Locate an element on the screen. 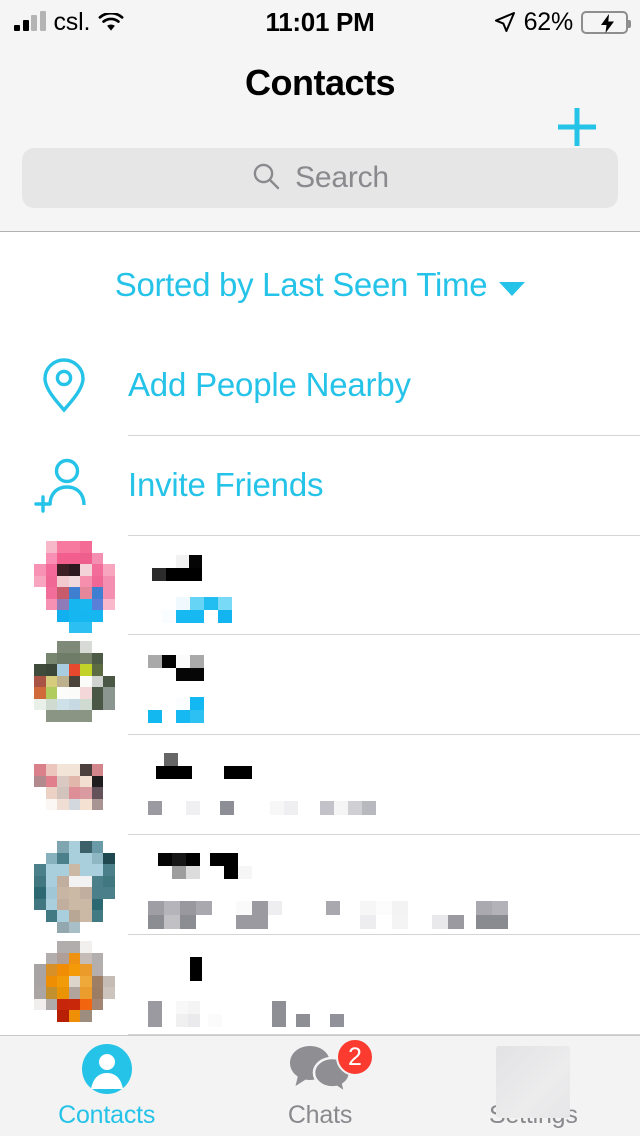 The width and height of the screenshot is (640, 1136). tab-chats-label: Chats is located at coordinates (320, 1115).